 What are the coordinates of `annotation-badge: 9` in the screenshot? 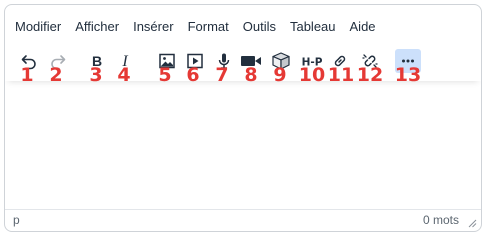 It's located at (280, 75).